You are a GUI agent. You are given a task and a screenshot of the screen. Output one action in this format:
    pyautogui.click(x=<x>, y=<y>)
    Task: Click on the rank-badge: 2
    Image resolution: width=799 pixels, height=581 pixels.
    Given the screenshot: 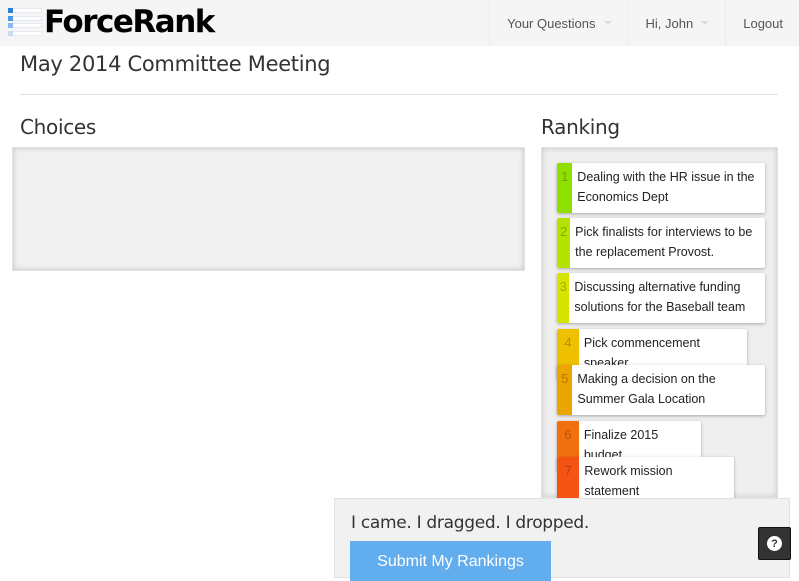 What is the action you would take?
    pyautogui.click(x=564, y=243)
    